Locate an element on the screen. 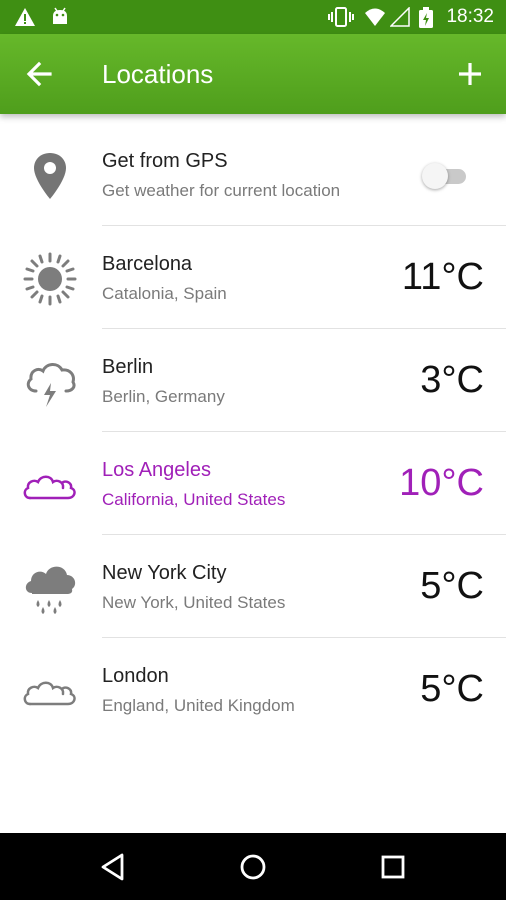 This screenshot has width=506, height=900. arrow-left-icon is located at coordinates (40, 74).